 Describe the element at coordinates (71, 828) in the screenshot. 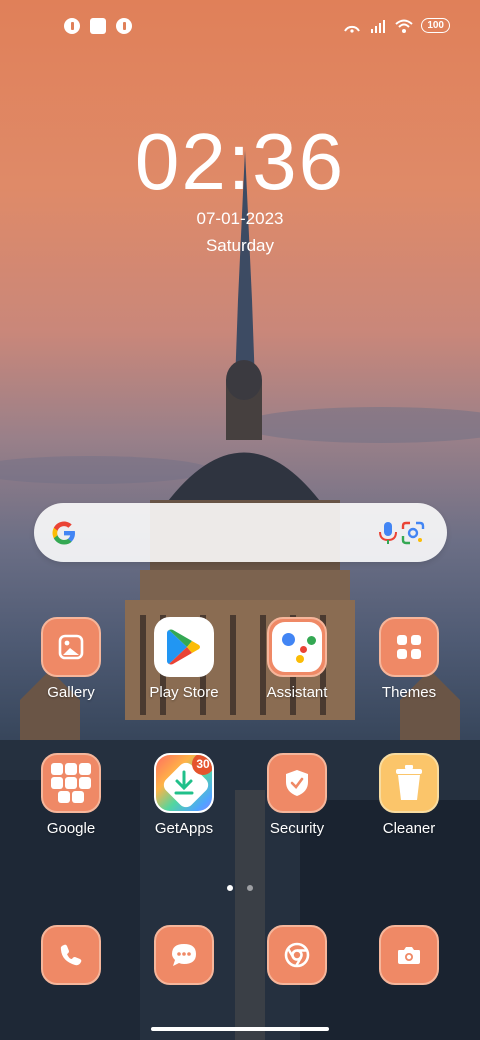

I see `app-label: Google` at that location.